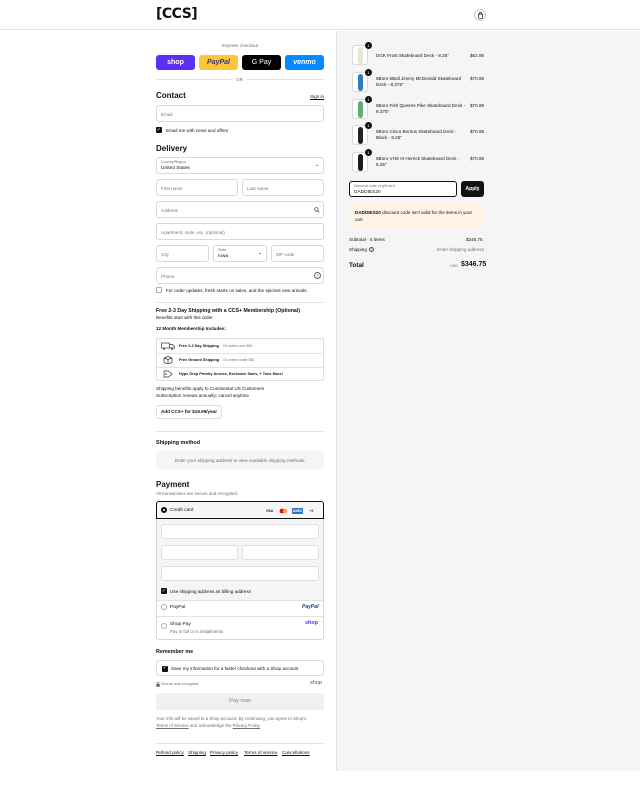 The height and width of the screenshot is (796, 640). What do you see at coordinates (169, 210) in the screenshot?
I see `address-placeholder: Address` at bounding box center [169, 210].